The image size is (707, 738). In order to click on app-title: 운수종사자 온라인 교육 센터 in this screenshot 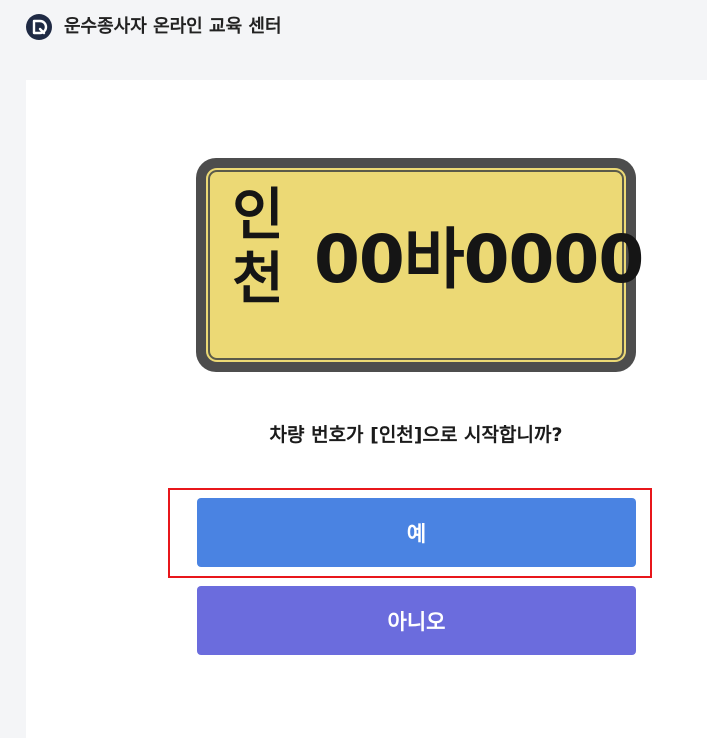, I will do `click(173, 26)`.